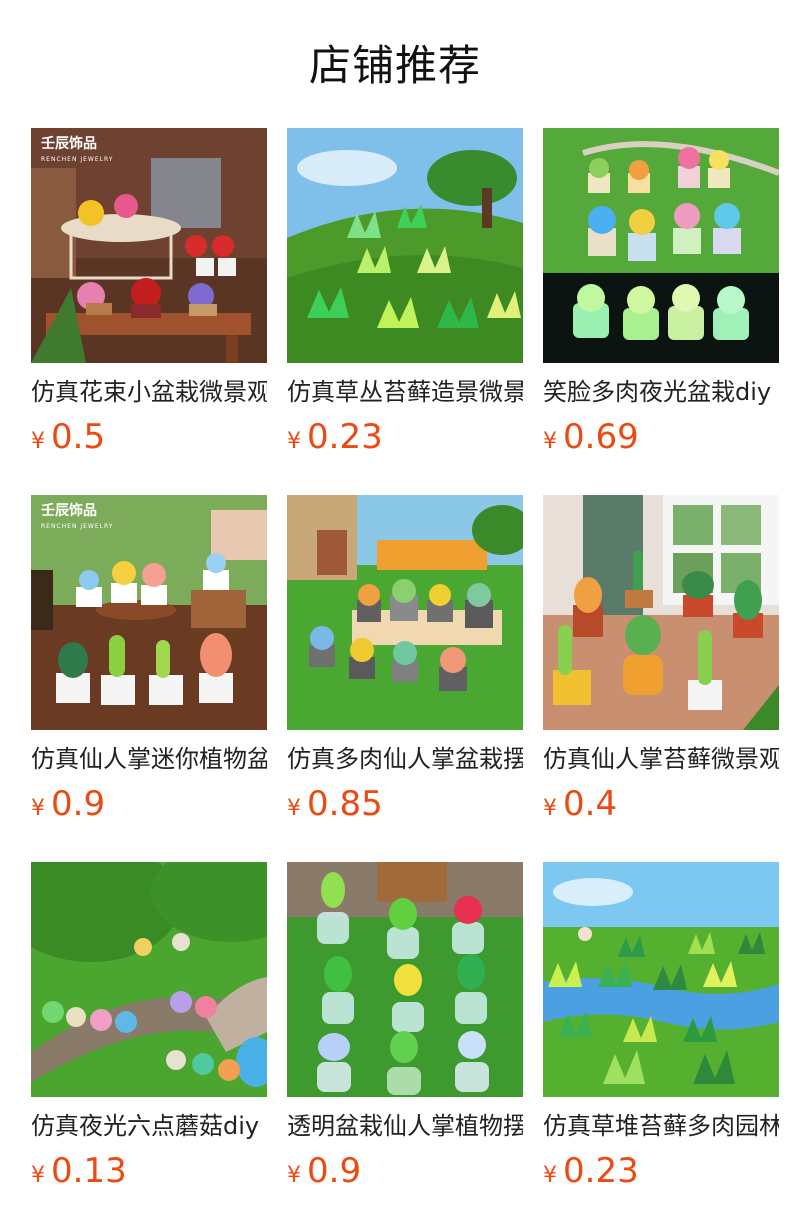  Describe the element at coordinates (89, 1171) in the screenshot. I see `price-value: 0.13` at that location.